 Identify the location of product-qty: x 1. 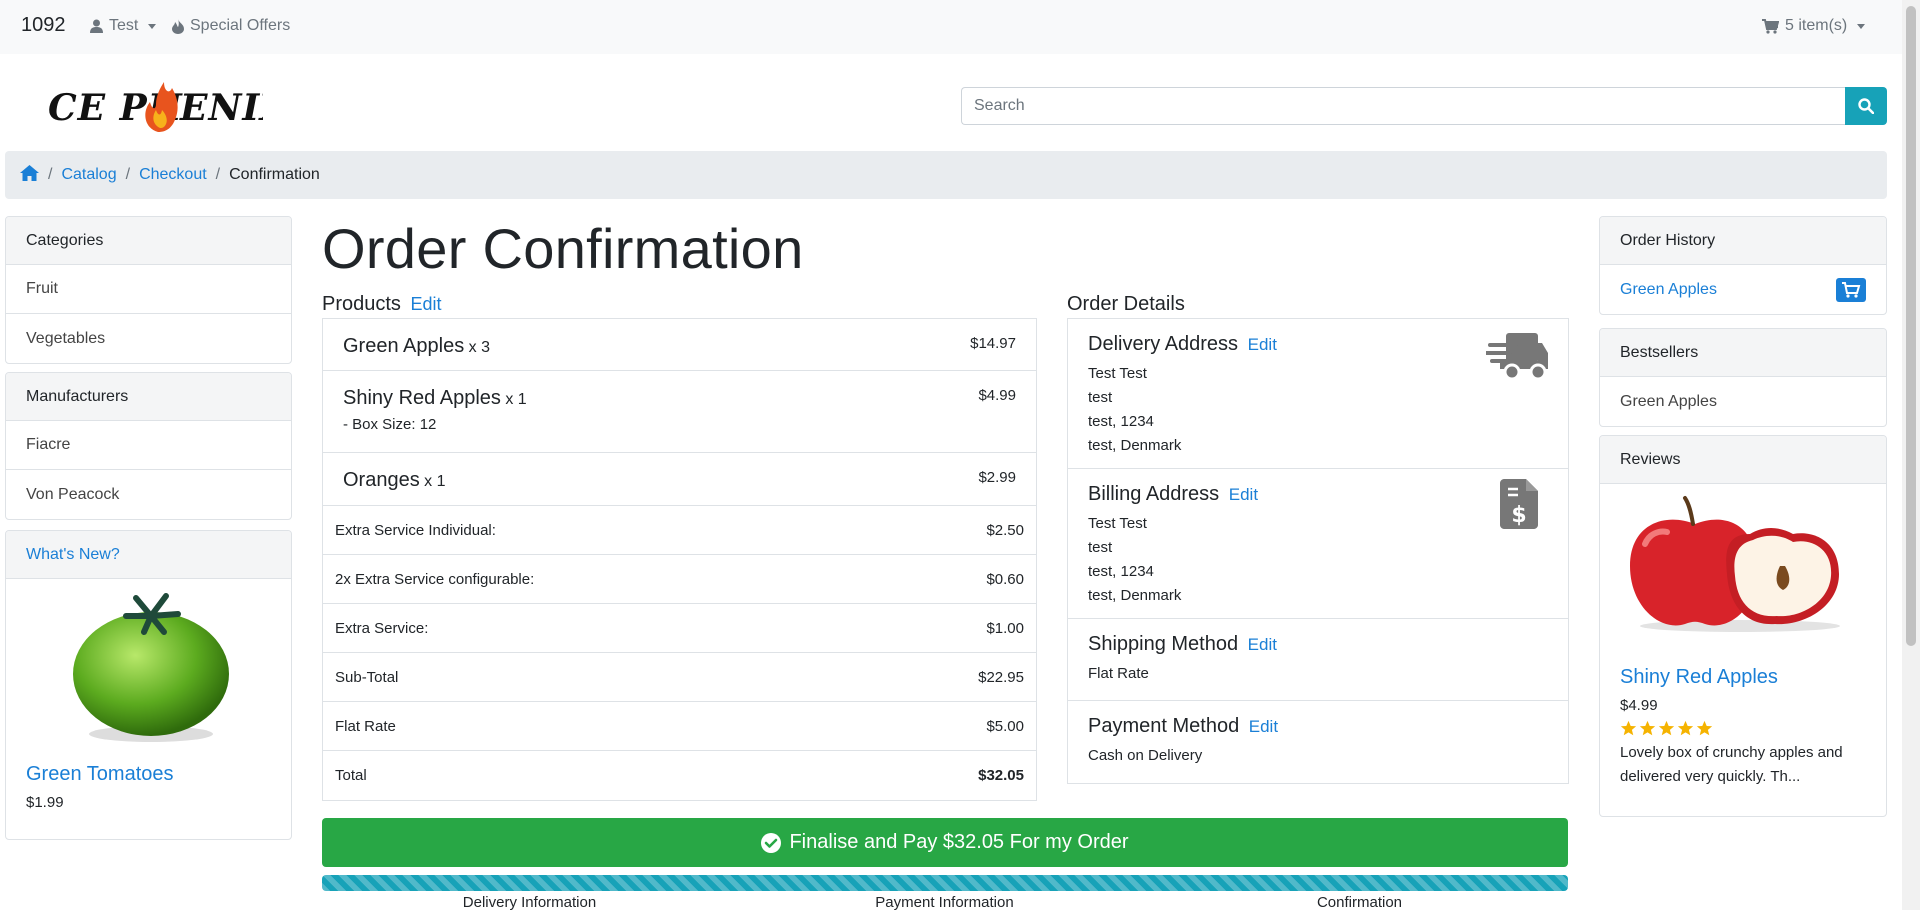
(435, 481).